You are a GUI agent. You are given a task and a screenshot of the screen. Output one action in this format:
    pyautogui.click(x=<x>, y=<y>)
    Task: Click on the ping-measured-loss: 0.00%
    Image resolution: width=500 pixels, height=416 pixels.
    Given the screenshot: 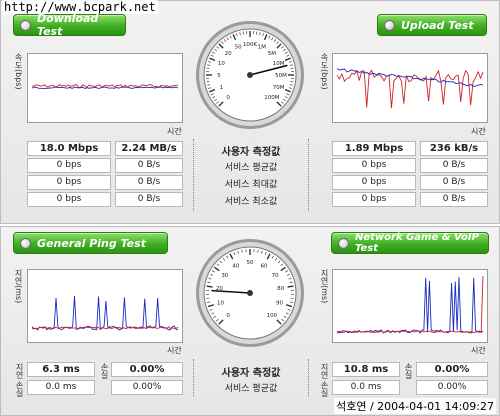 What is the action you would take?
    pyautogui.click(x=147, y=369)
    